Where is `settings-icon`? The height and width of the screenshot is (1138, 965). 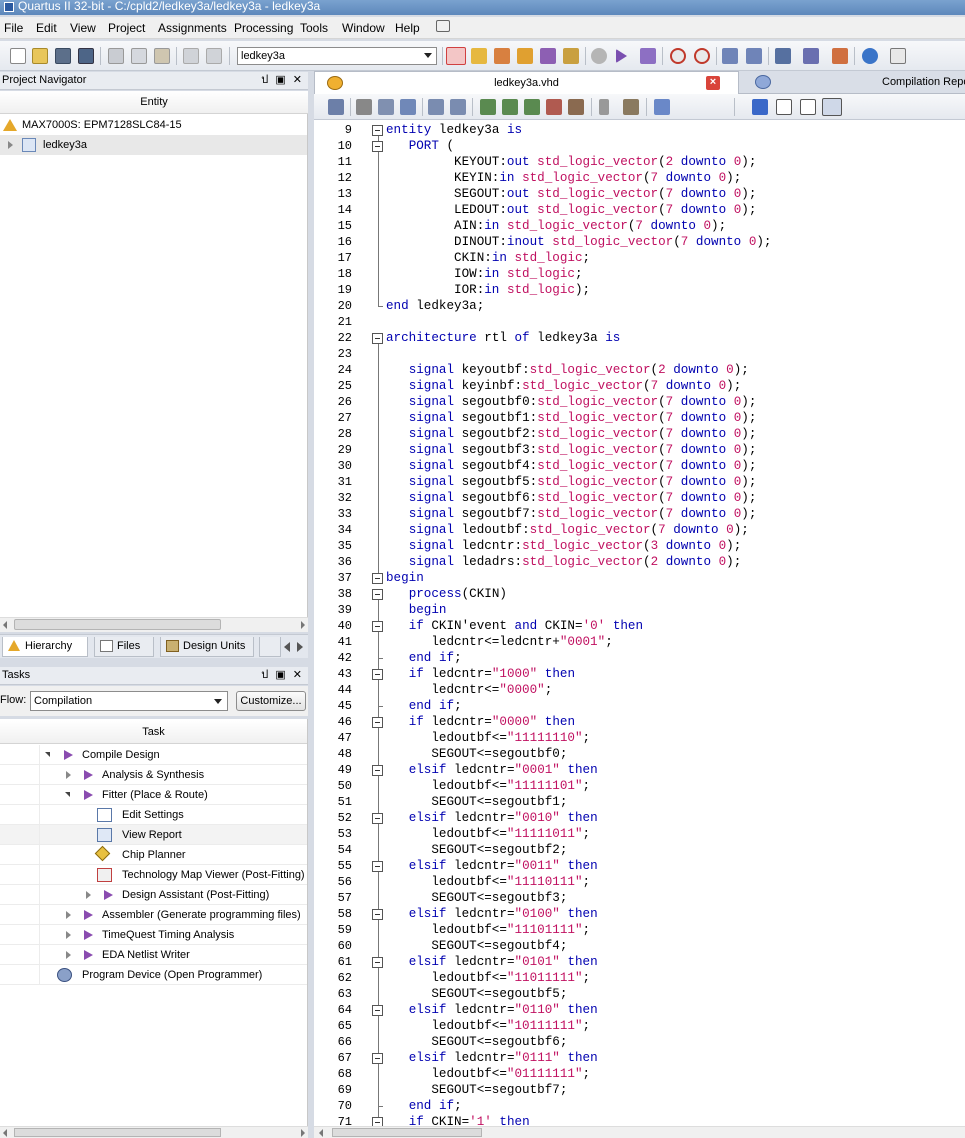
settings-icon is located at coordinates (525, 56).